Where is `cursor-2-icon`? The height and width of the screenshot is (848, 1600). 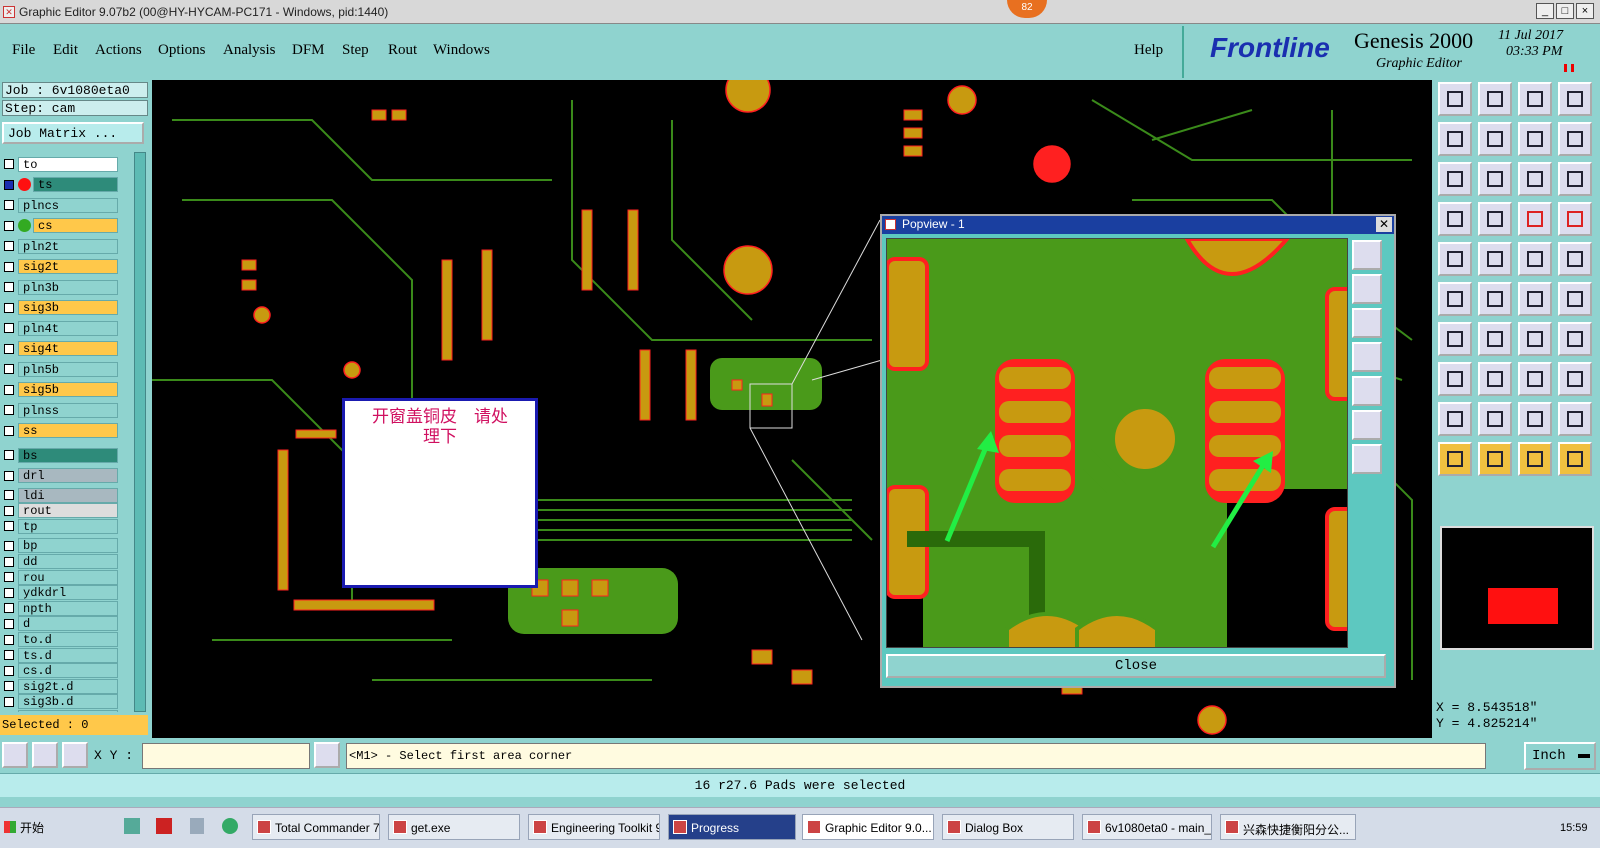
cursor-2-icon is located at coordinates (1495, 459).